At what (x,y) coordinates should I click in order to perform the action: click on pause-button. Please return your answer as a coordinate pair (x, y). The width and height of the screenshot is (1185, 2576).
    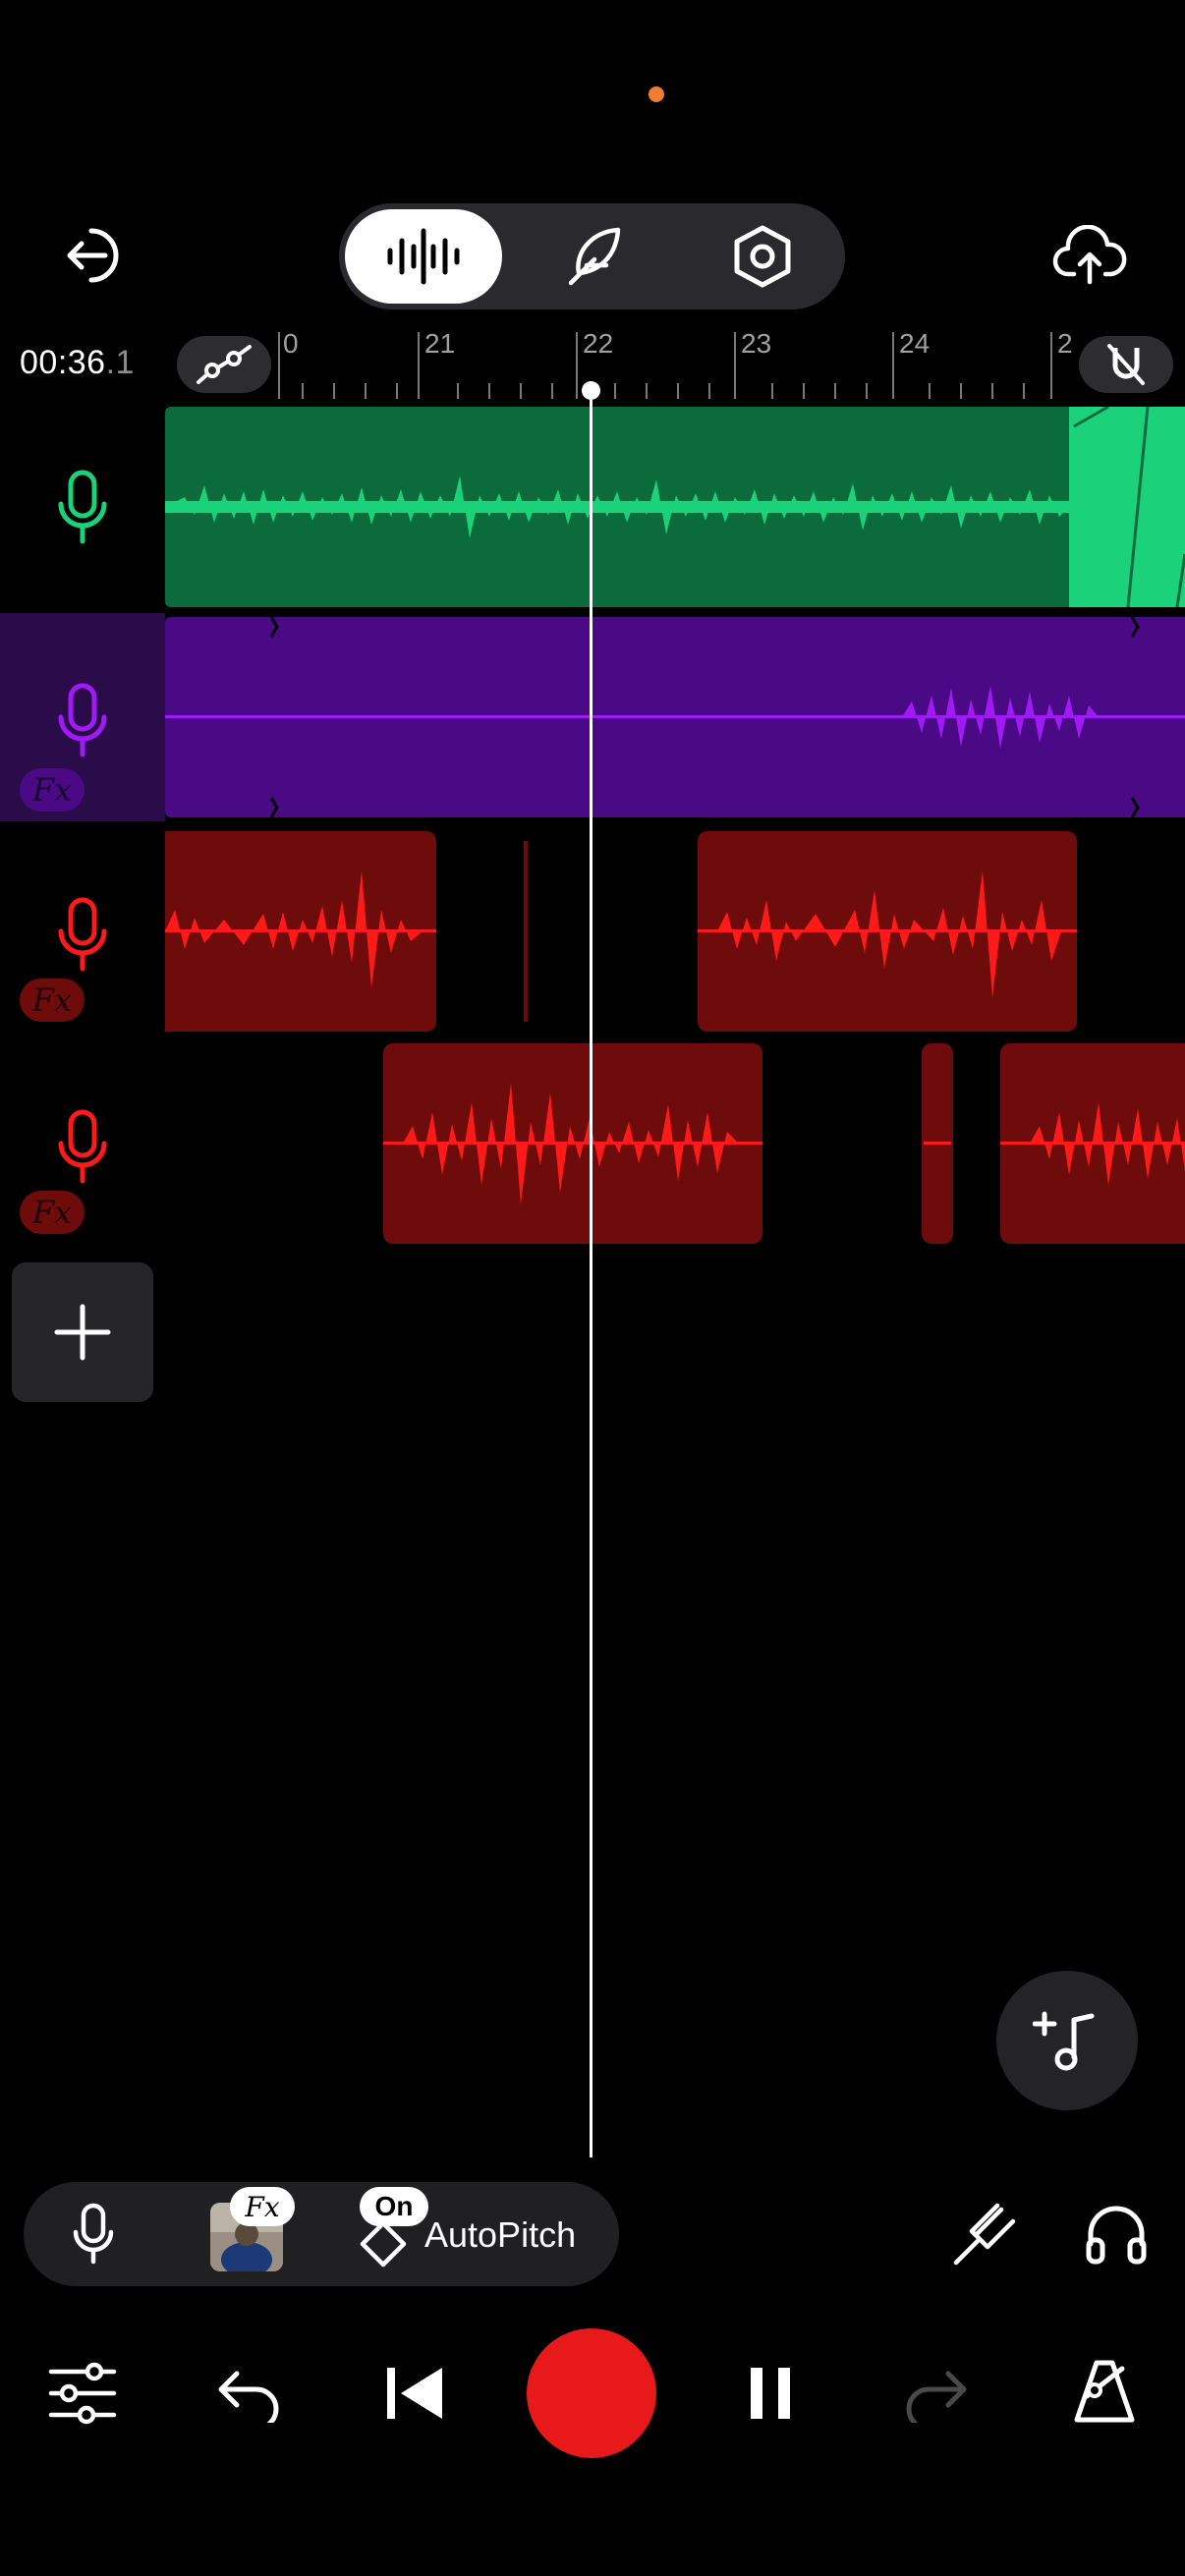
    Looking at the image, I should click on (771, 2393).